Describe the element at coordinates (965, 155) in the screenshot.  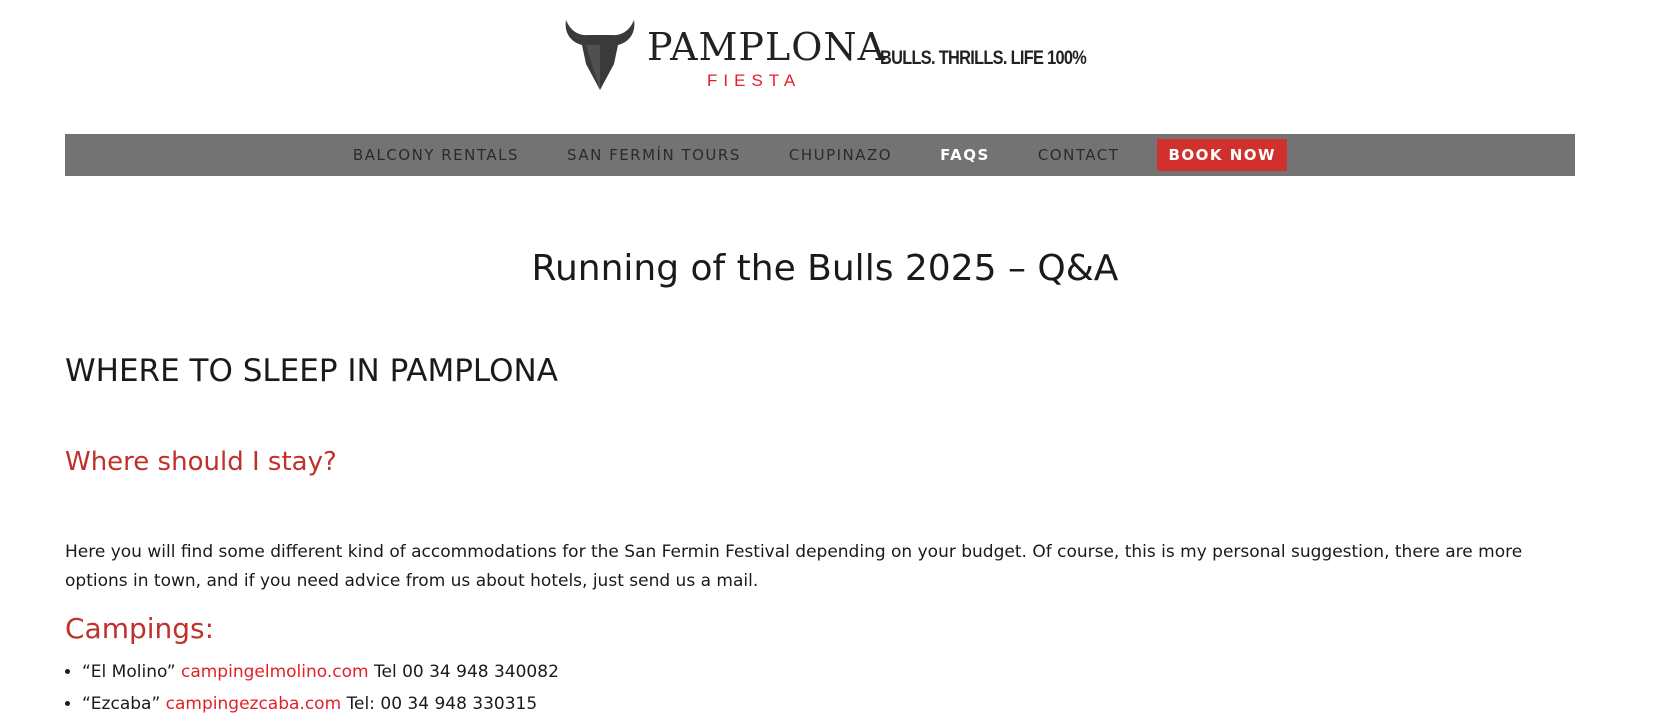
I see `nav-item-faqs: FAQS` at that location.